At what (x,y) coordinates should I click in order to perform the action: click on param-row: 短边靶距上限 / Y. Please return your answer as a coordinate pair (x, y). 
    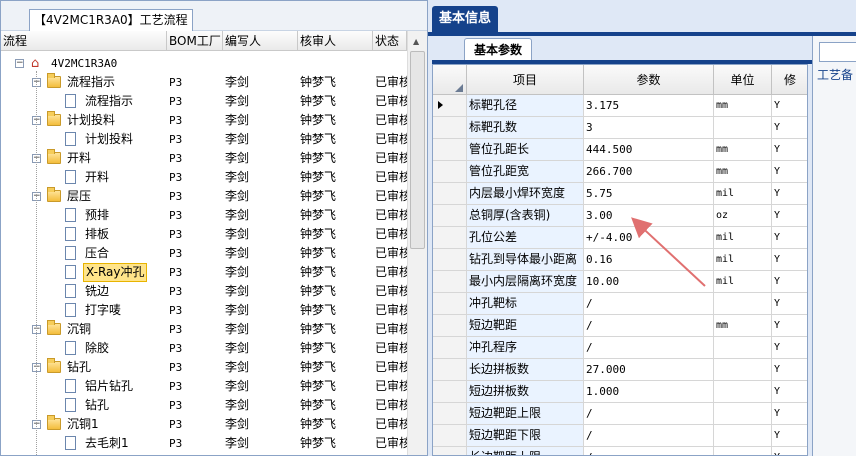
    Looking at the image, I should click on (620, 414).